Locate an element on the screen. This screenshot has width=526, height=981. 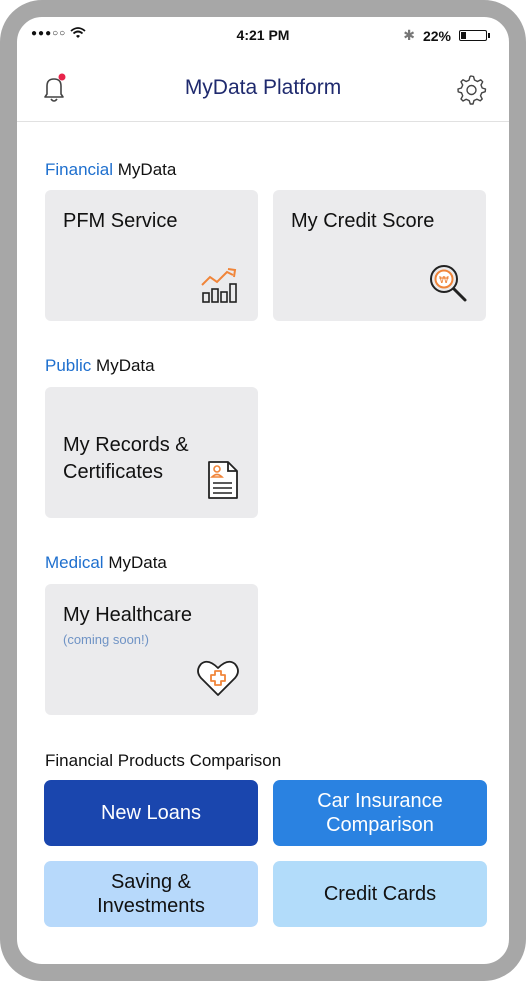
battery-icon is located at coordinates (474, 35).